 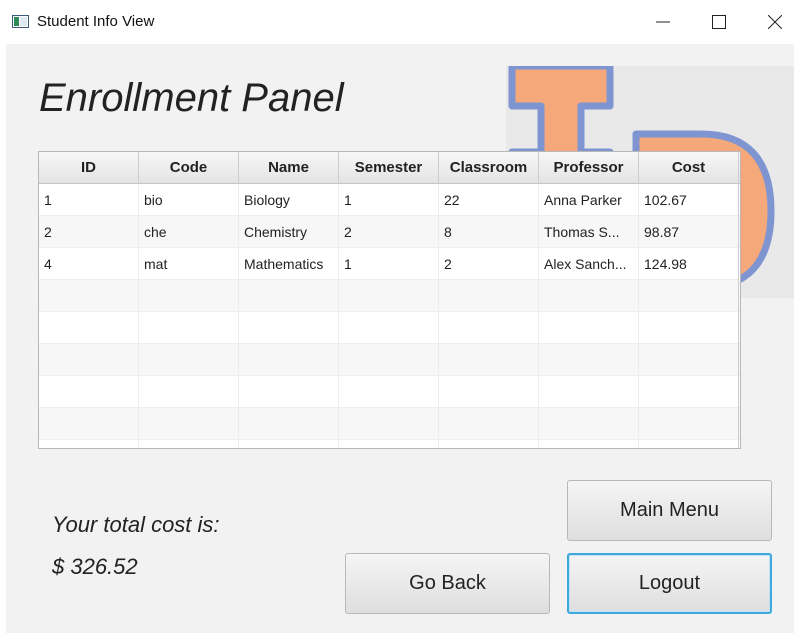 I want to click on minimize-icon, so click(x=663, y=22).